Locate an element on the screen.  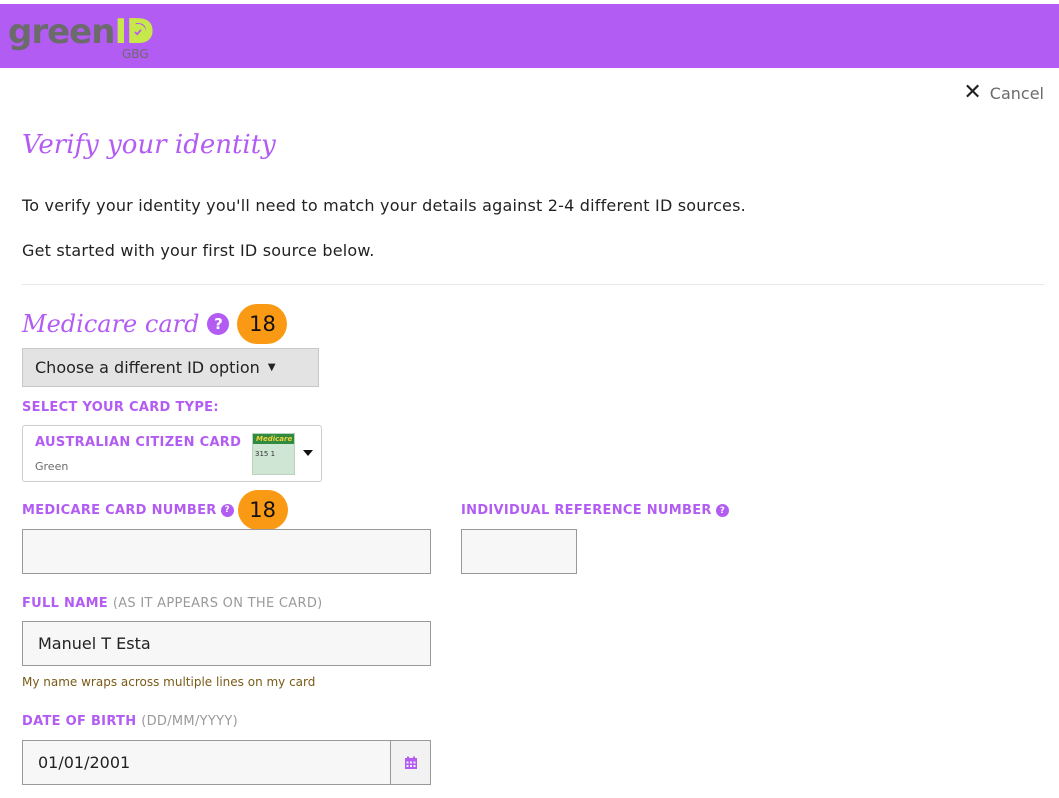
dob-input: 01/01/2001 is located at coordinates (84, 762).